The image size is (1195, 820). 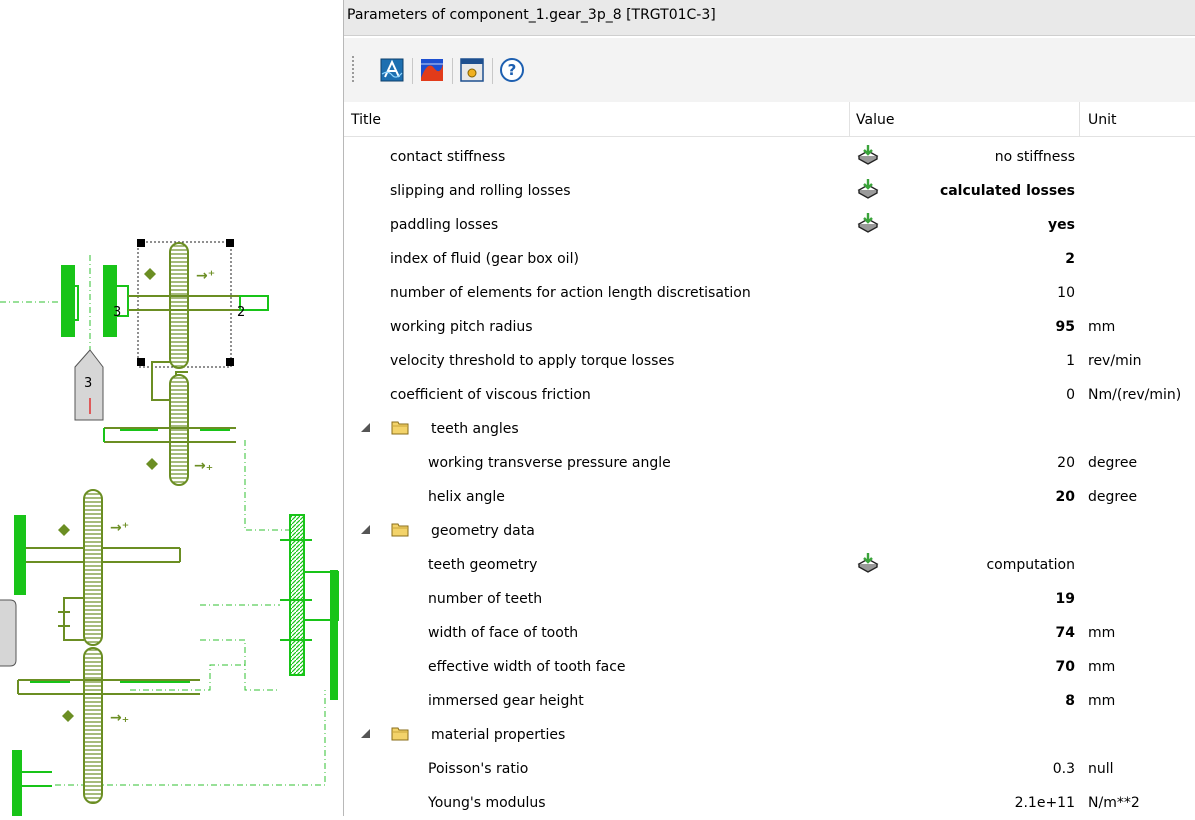 What do you see at coordinates (1114, 803) in the screenshot?
I see `parameter-unit: N/m**2` at bounding box center [1114, 803].